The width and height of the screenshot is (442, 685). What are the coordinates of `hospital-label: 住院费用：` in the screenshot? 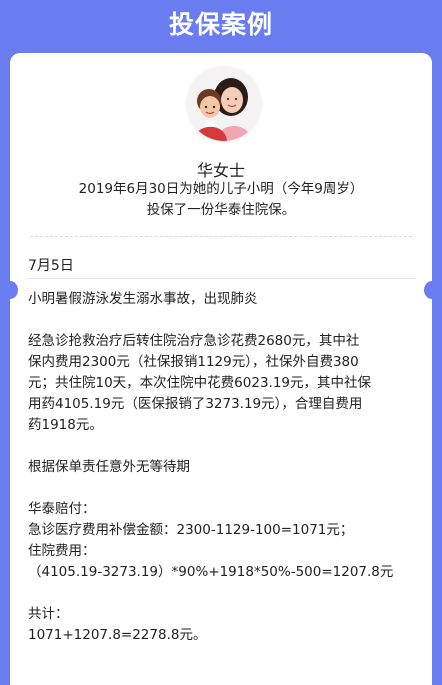 It's located at (62, 551).